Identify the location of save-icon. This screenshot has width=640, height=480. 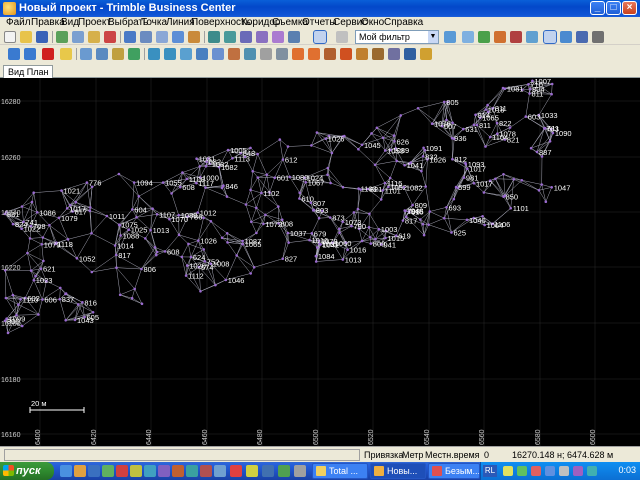
(42, 37).